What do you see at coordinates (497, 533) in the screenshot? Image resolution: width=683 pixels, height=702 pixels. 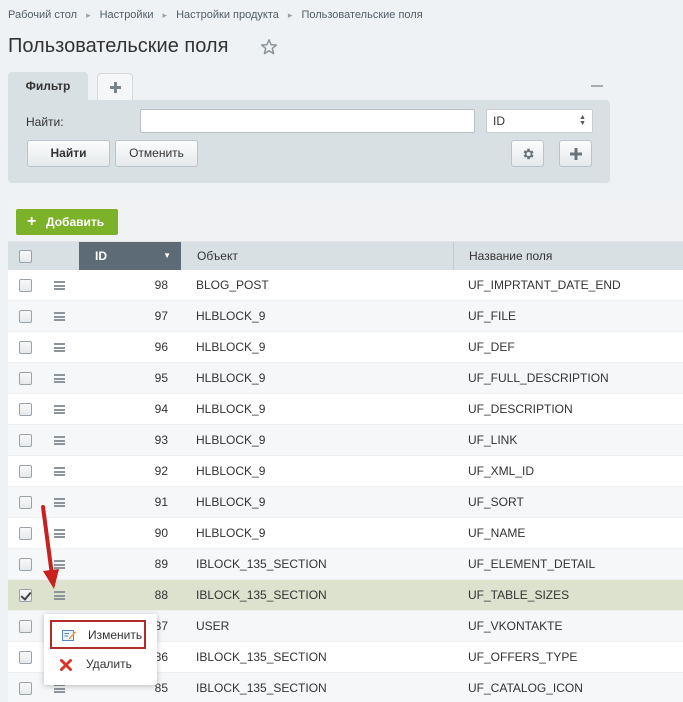 I see `row-field-name-cell: UF_NAME` at bounding box center [497, 533].